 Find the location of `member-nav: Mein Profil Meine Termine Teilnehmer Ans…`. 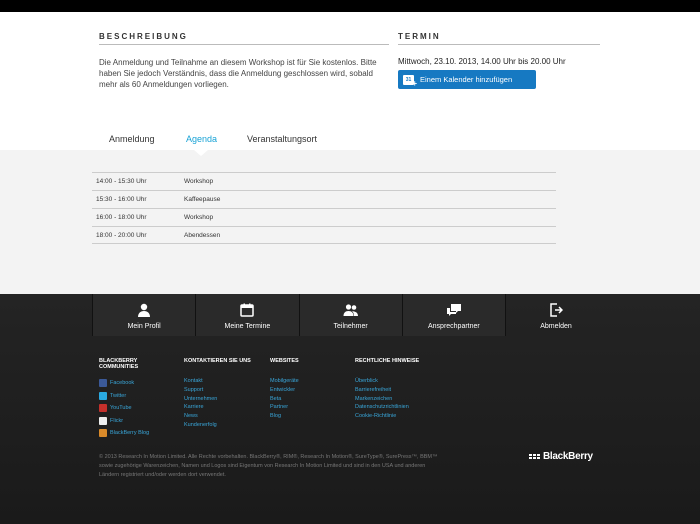

member-nav: Mein Profil Meine Termine Teilnehmer Ans… is located at coordinates (299, 315).